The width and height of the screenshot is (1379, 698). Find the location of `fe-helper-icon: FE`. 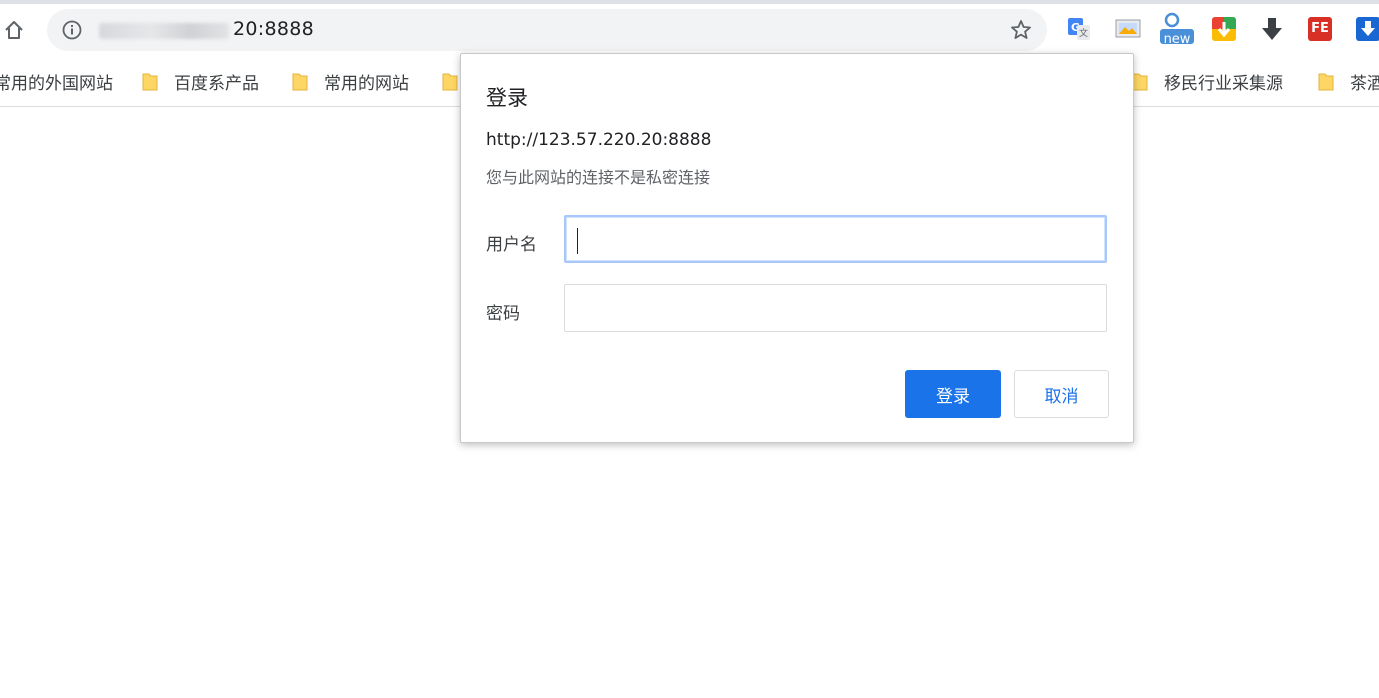

fe-helper-icon: FE is located at coordinates (1320, 29).